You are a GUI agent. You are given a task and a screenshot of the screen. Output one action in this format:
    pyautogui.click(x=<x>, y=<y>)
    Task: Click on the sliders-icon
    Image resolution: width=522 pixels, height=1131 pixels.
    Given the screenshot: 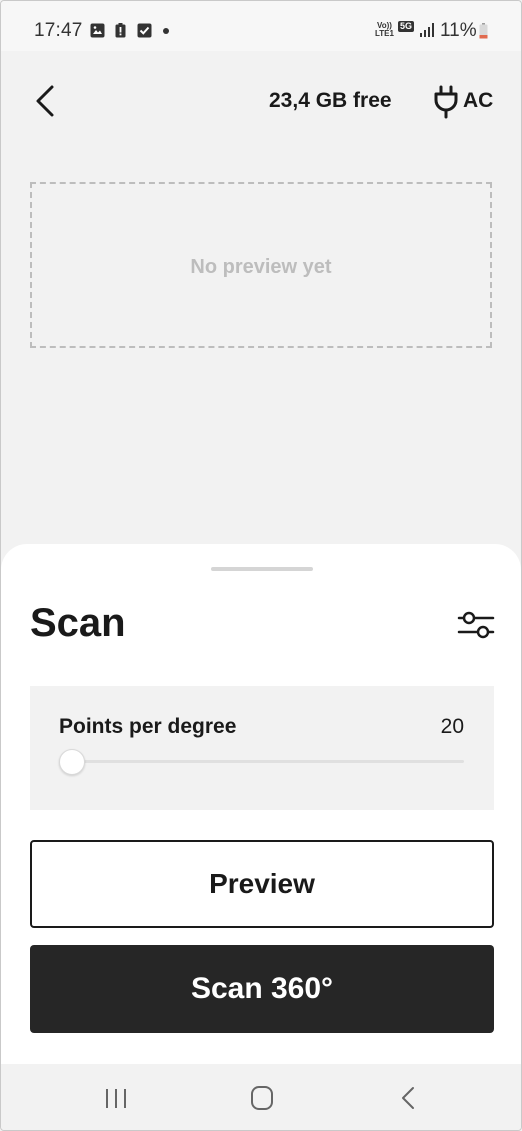 What is the action you would take?
    pyautogui.click(x=476, y=625)
    